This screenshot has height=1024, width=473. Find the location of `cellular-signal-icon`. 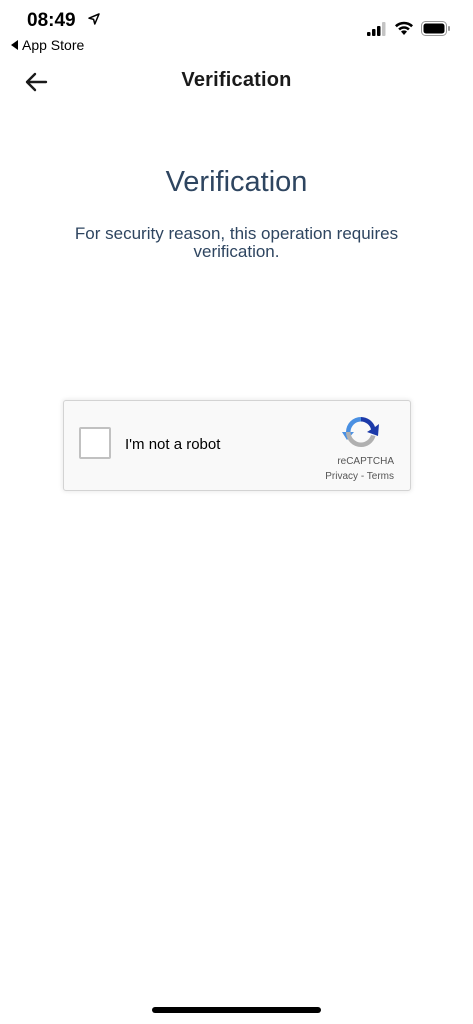

cellular-signal-icon is located at coordinates (376, 29).